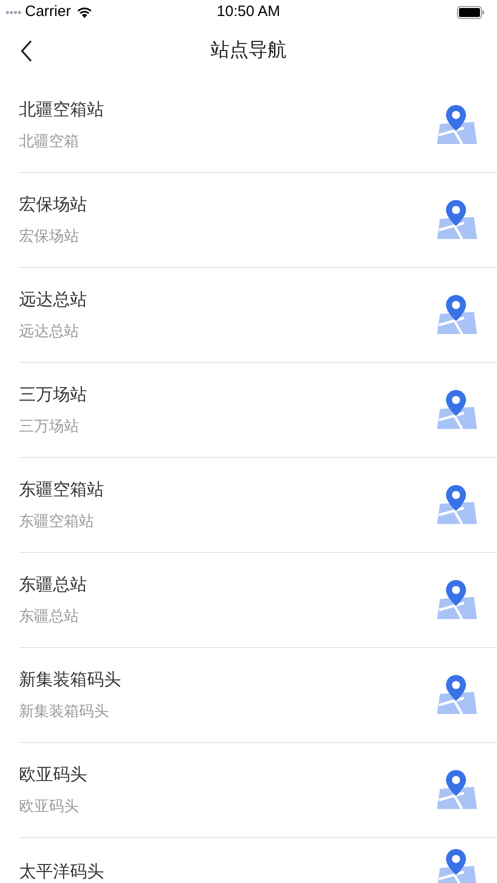 The image size is (497, 883). Describe the element at coordinates (64, 712) in the screenshot. I see `station-subtitle: 新集装箱码头` at that location.